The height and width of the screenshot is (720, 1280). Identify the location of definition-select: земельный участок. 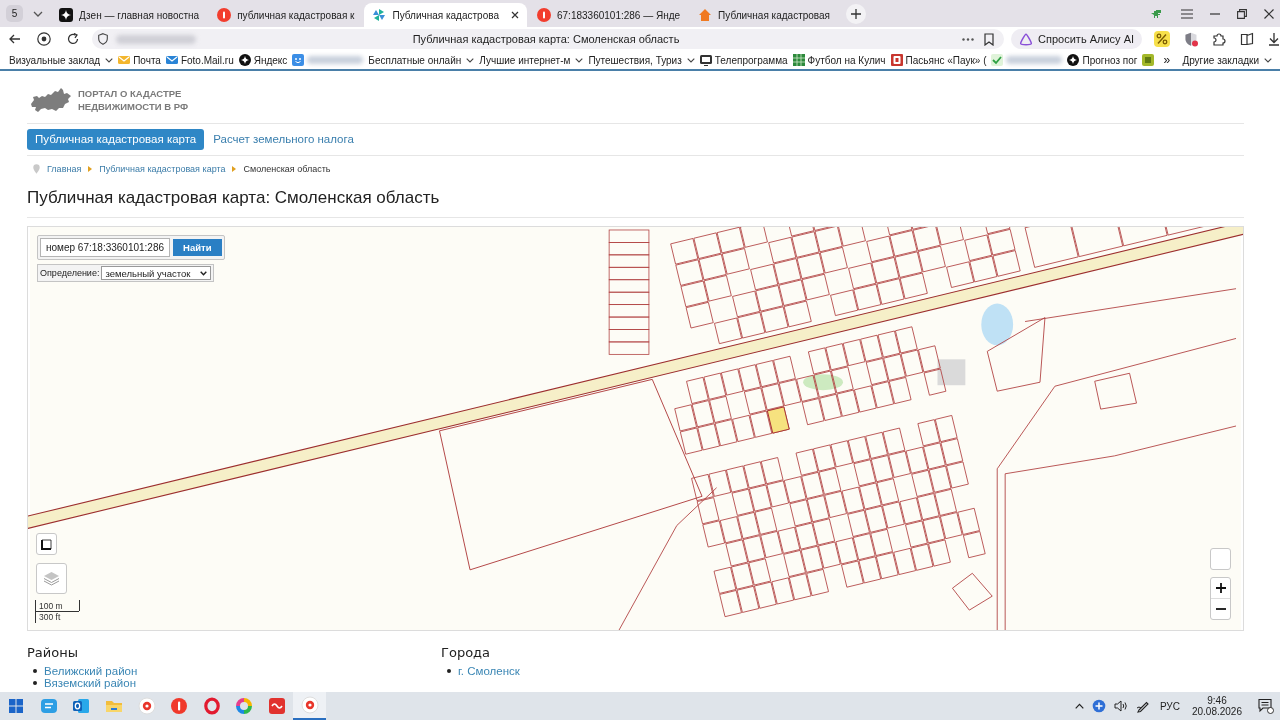
(156, 273).